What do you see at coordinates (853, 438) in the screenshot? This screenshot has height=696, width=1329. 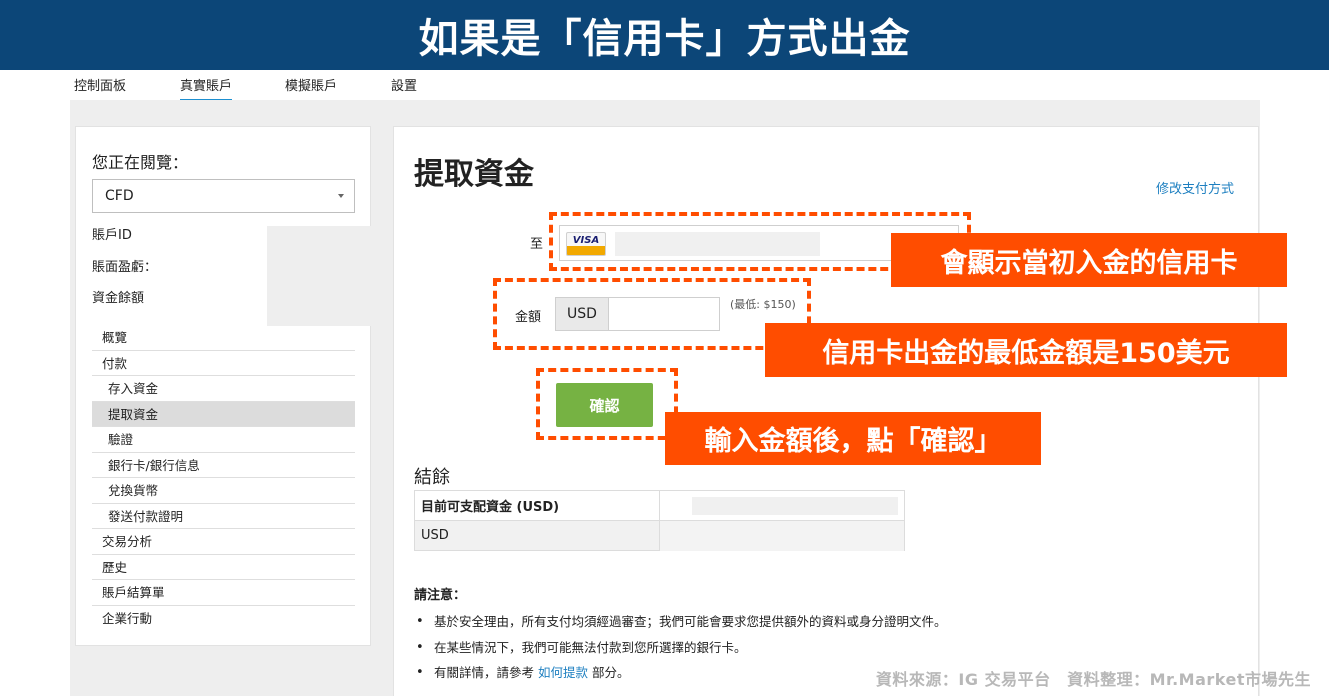 I see `confirm-callout: 輸入金額後，點「確認」` at bounding box center [853, 438].